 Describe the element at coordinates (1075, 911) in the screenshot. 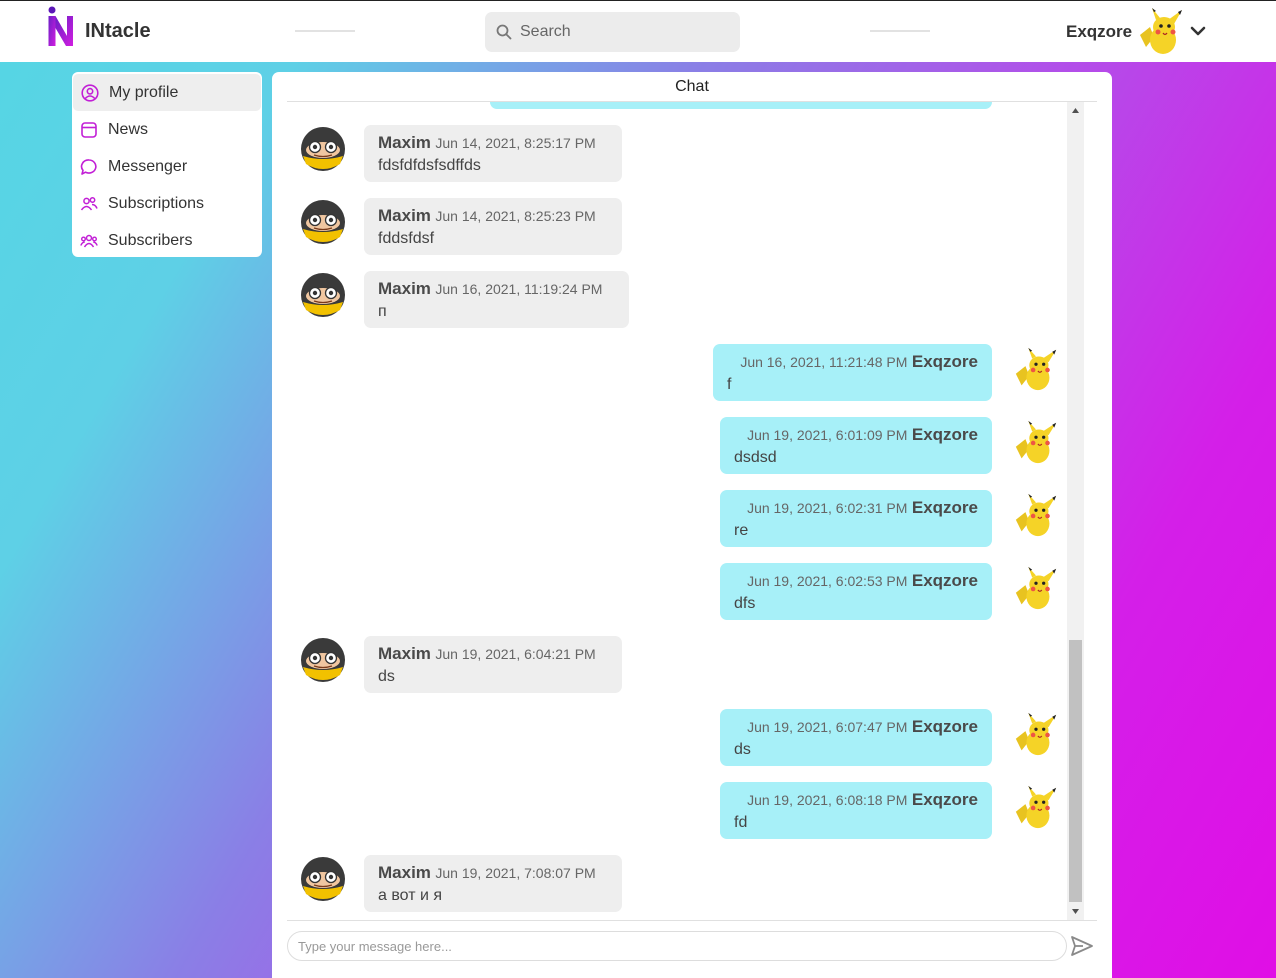

I see `scroll-down-arrow-icon` at that location.